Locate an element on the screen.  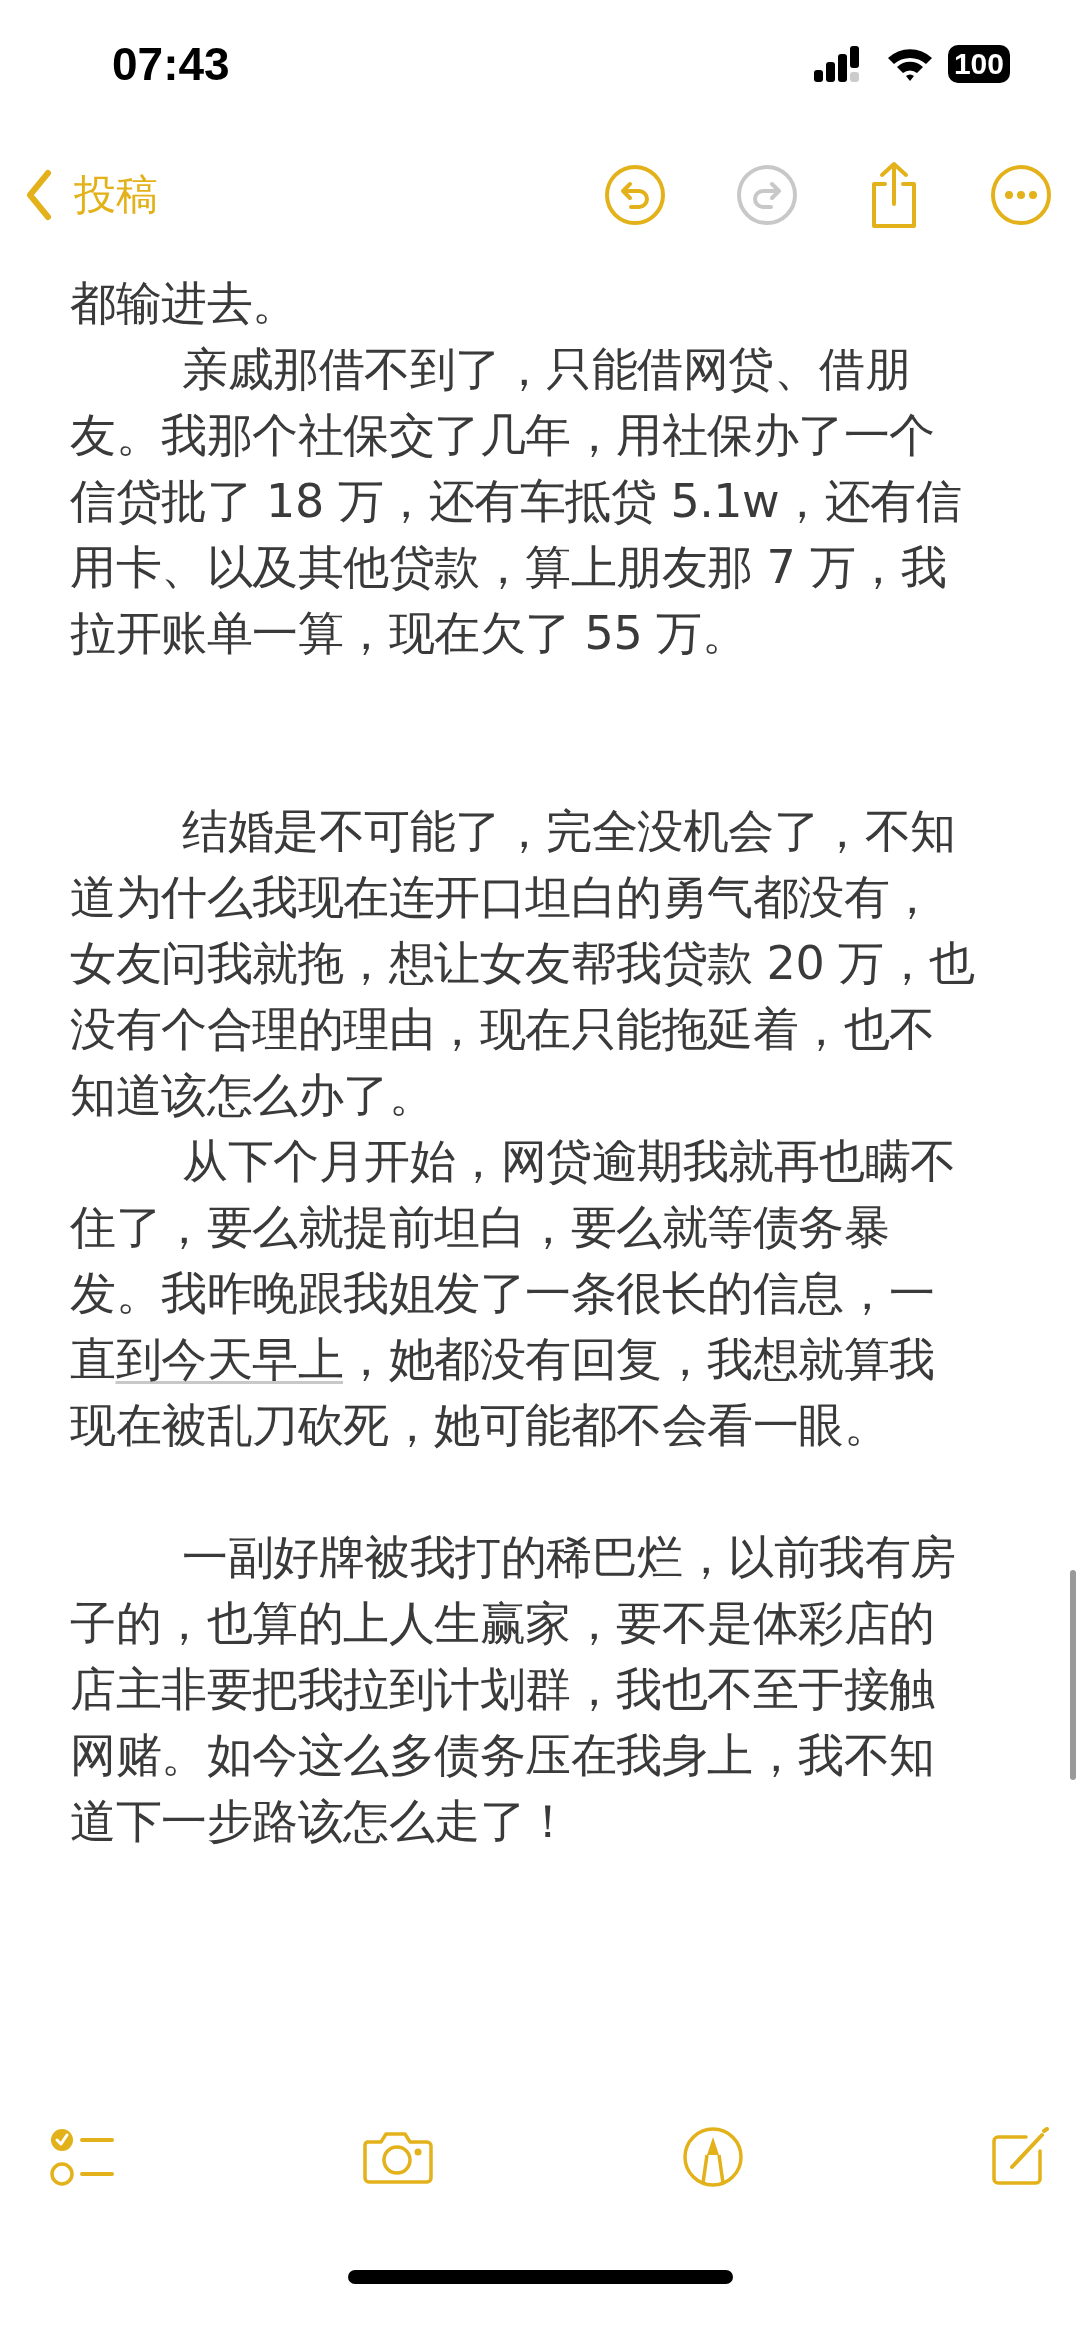
compose-icon is located at coordinates (1020, 2157).